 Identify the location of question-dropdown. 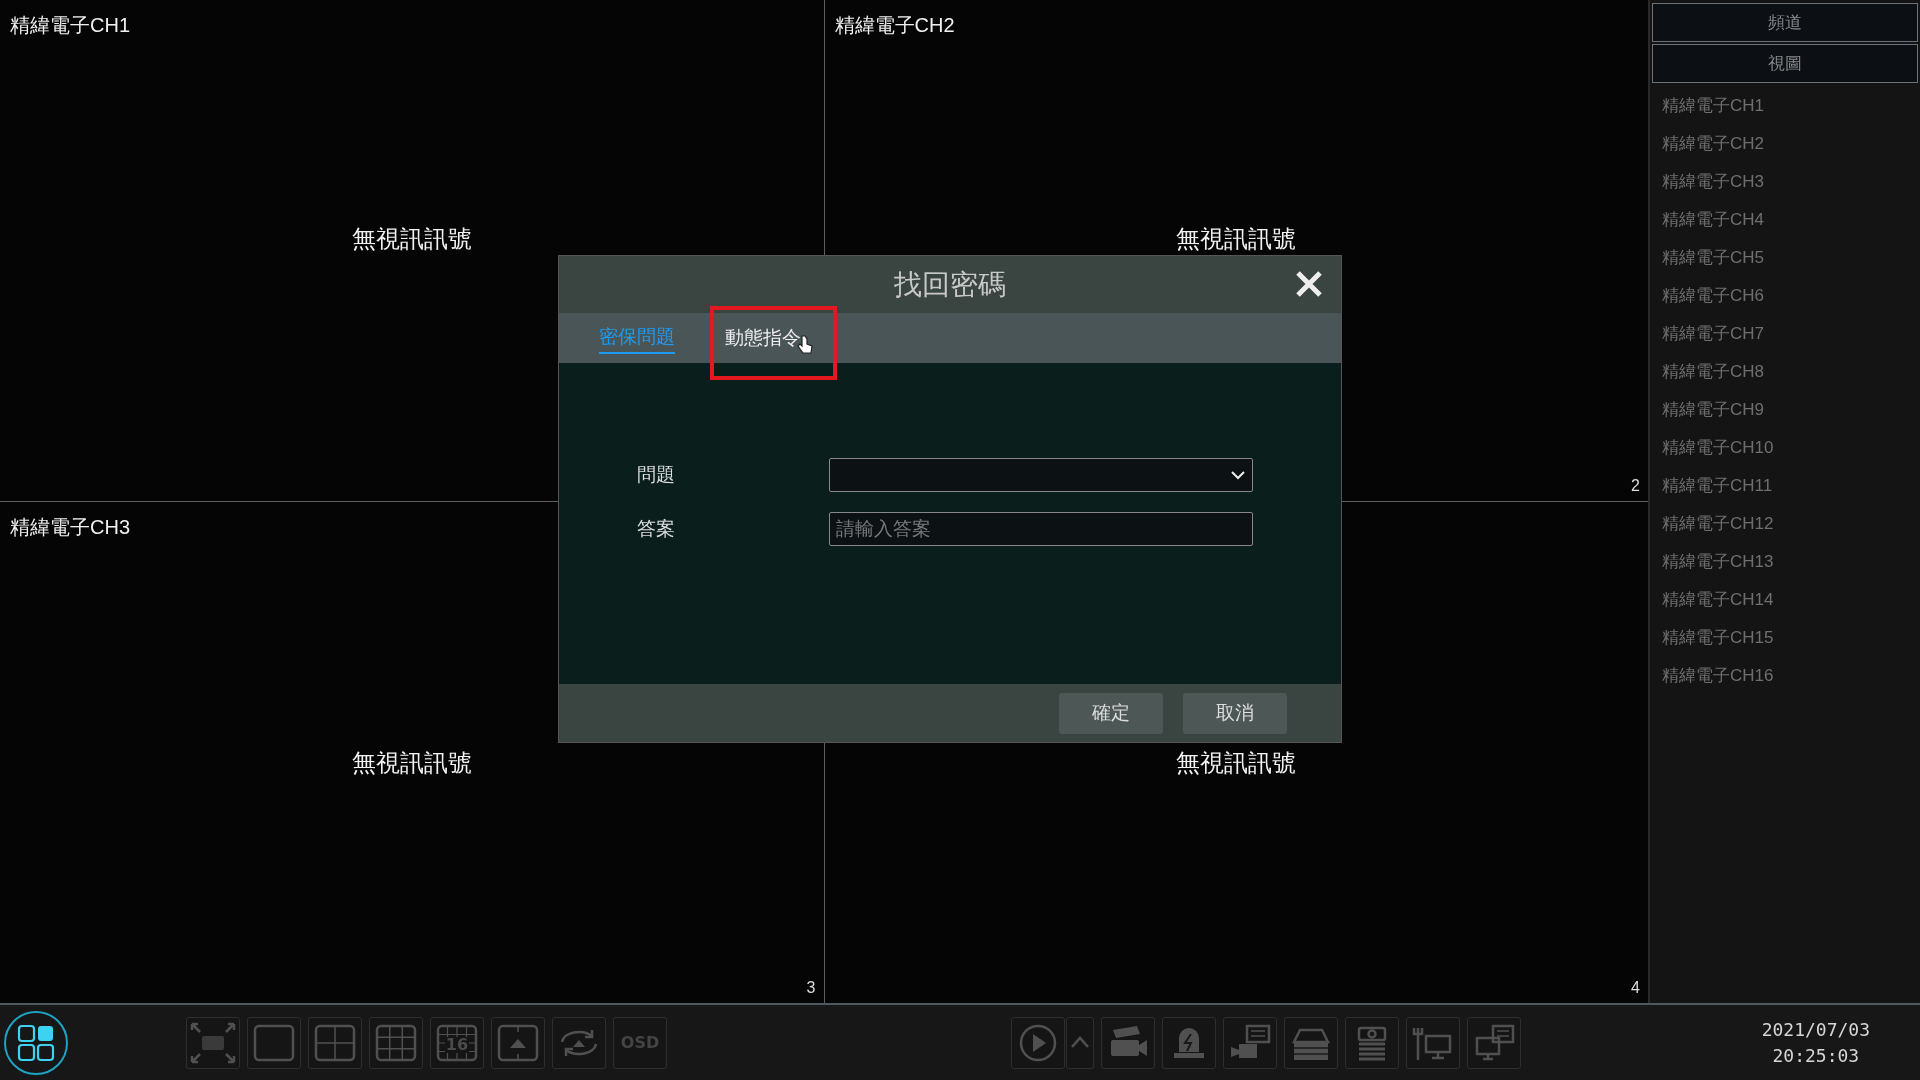
(1041, 475).